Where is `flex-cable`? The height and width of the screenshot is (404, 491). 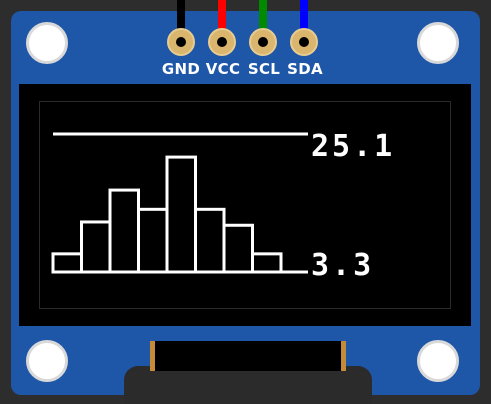 flex-cable is located at coordinates (248, 356).